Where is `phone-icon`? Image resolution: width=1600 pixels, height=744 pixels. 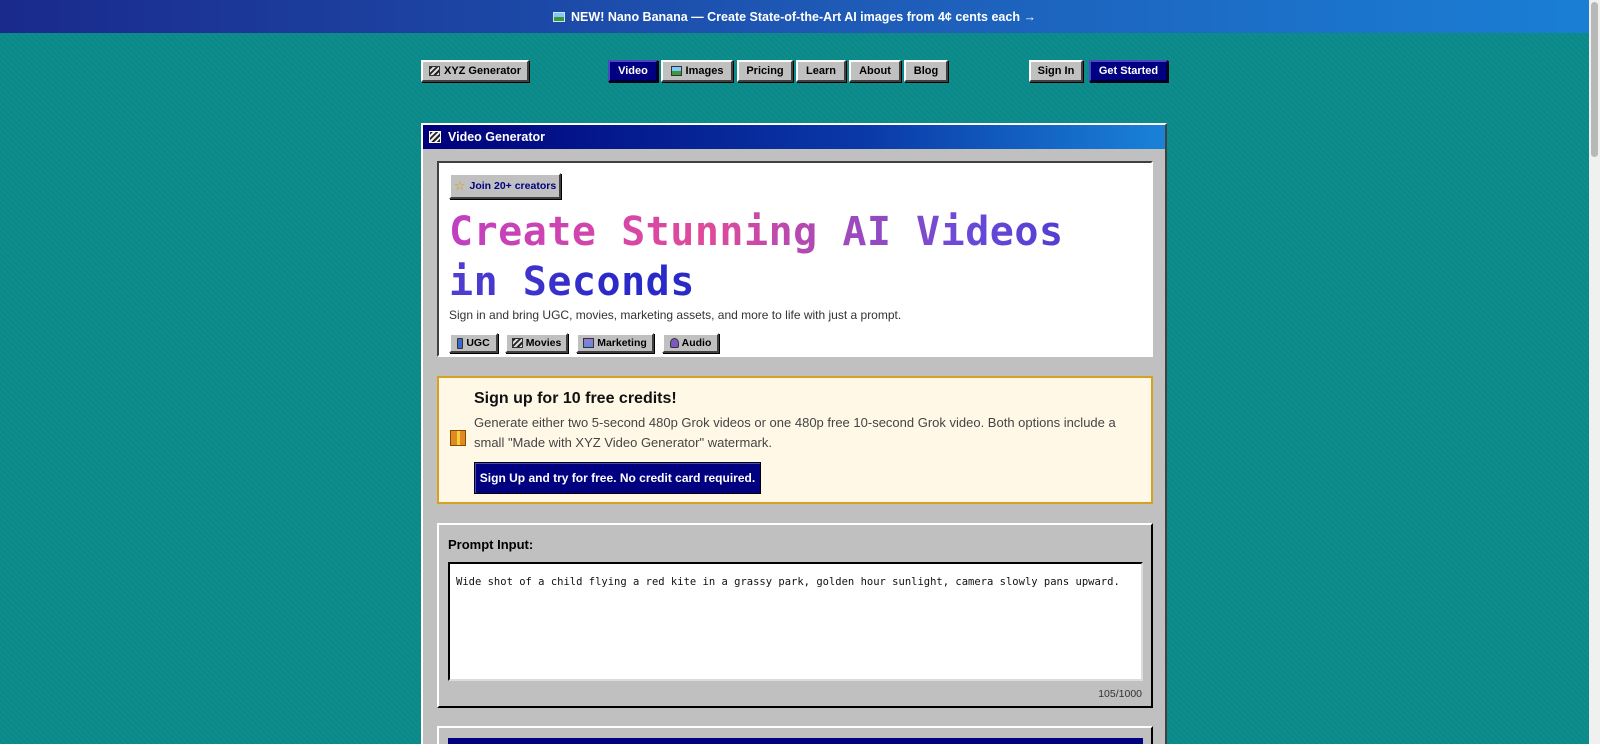
phone-icon is located at coordinates (460, 343).